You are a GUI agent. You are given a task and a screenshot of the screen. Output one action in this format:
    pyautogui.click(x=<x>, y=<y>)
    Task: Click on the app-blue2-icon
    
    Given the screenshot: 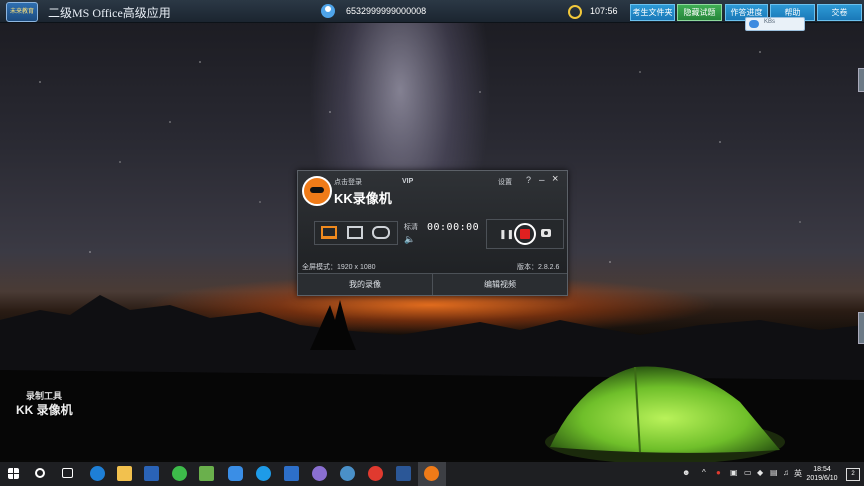 What is the action you would take?
    pyautogui.click(x=263, y=473)
    